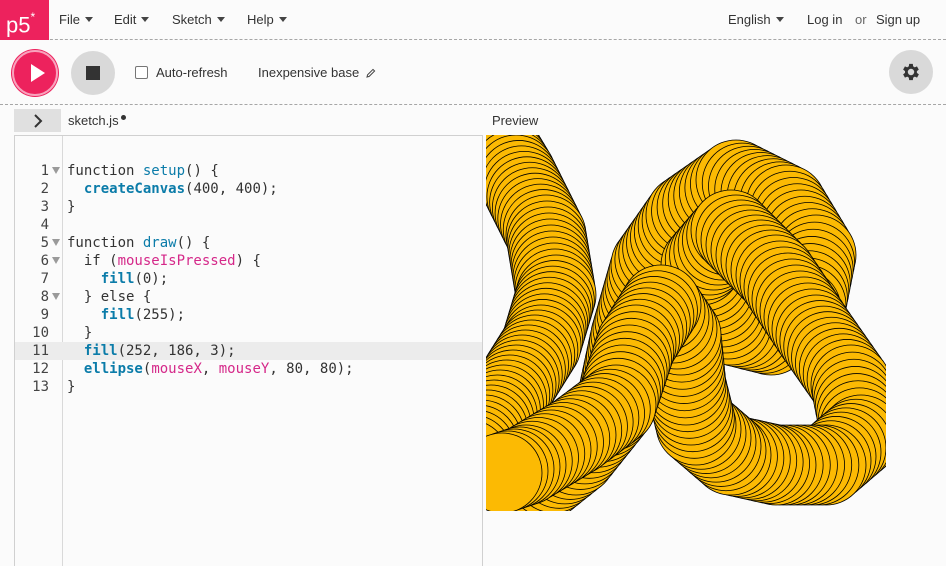 This screenshot has height=566, width=946. Describe the element at coordinates (180, 189) in the screenshot. I see `code-text: createCanvas(400, 400);` at that location.